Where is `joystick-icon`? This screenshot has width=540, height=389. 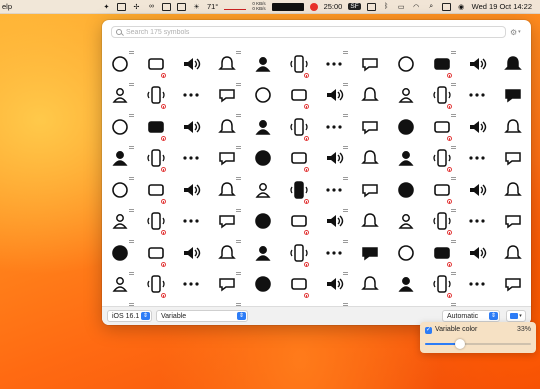
joystick-icon is located at coordinates (478, 253).